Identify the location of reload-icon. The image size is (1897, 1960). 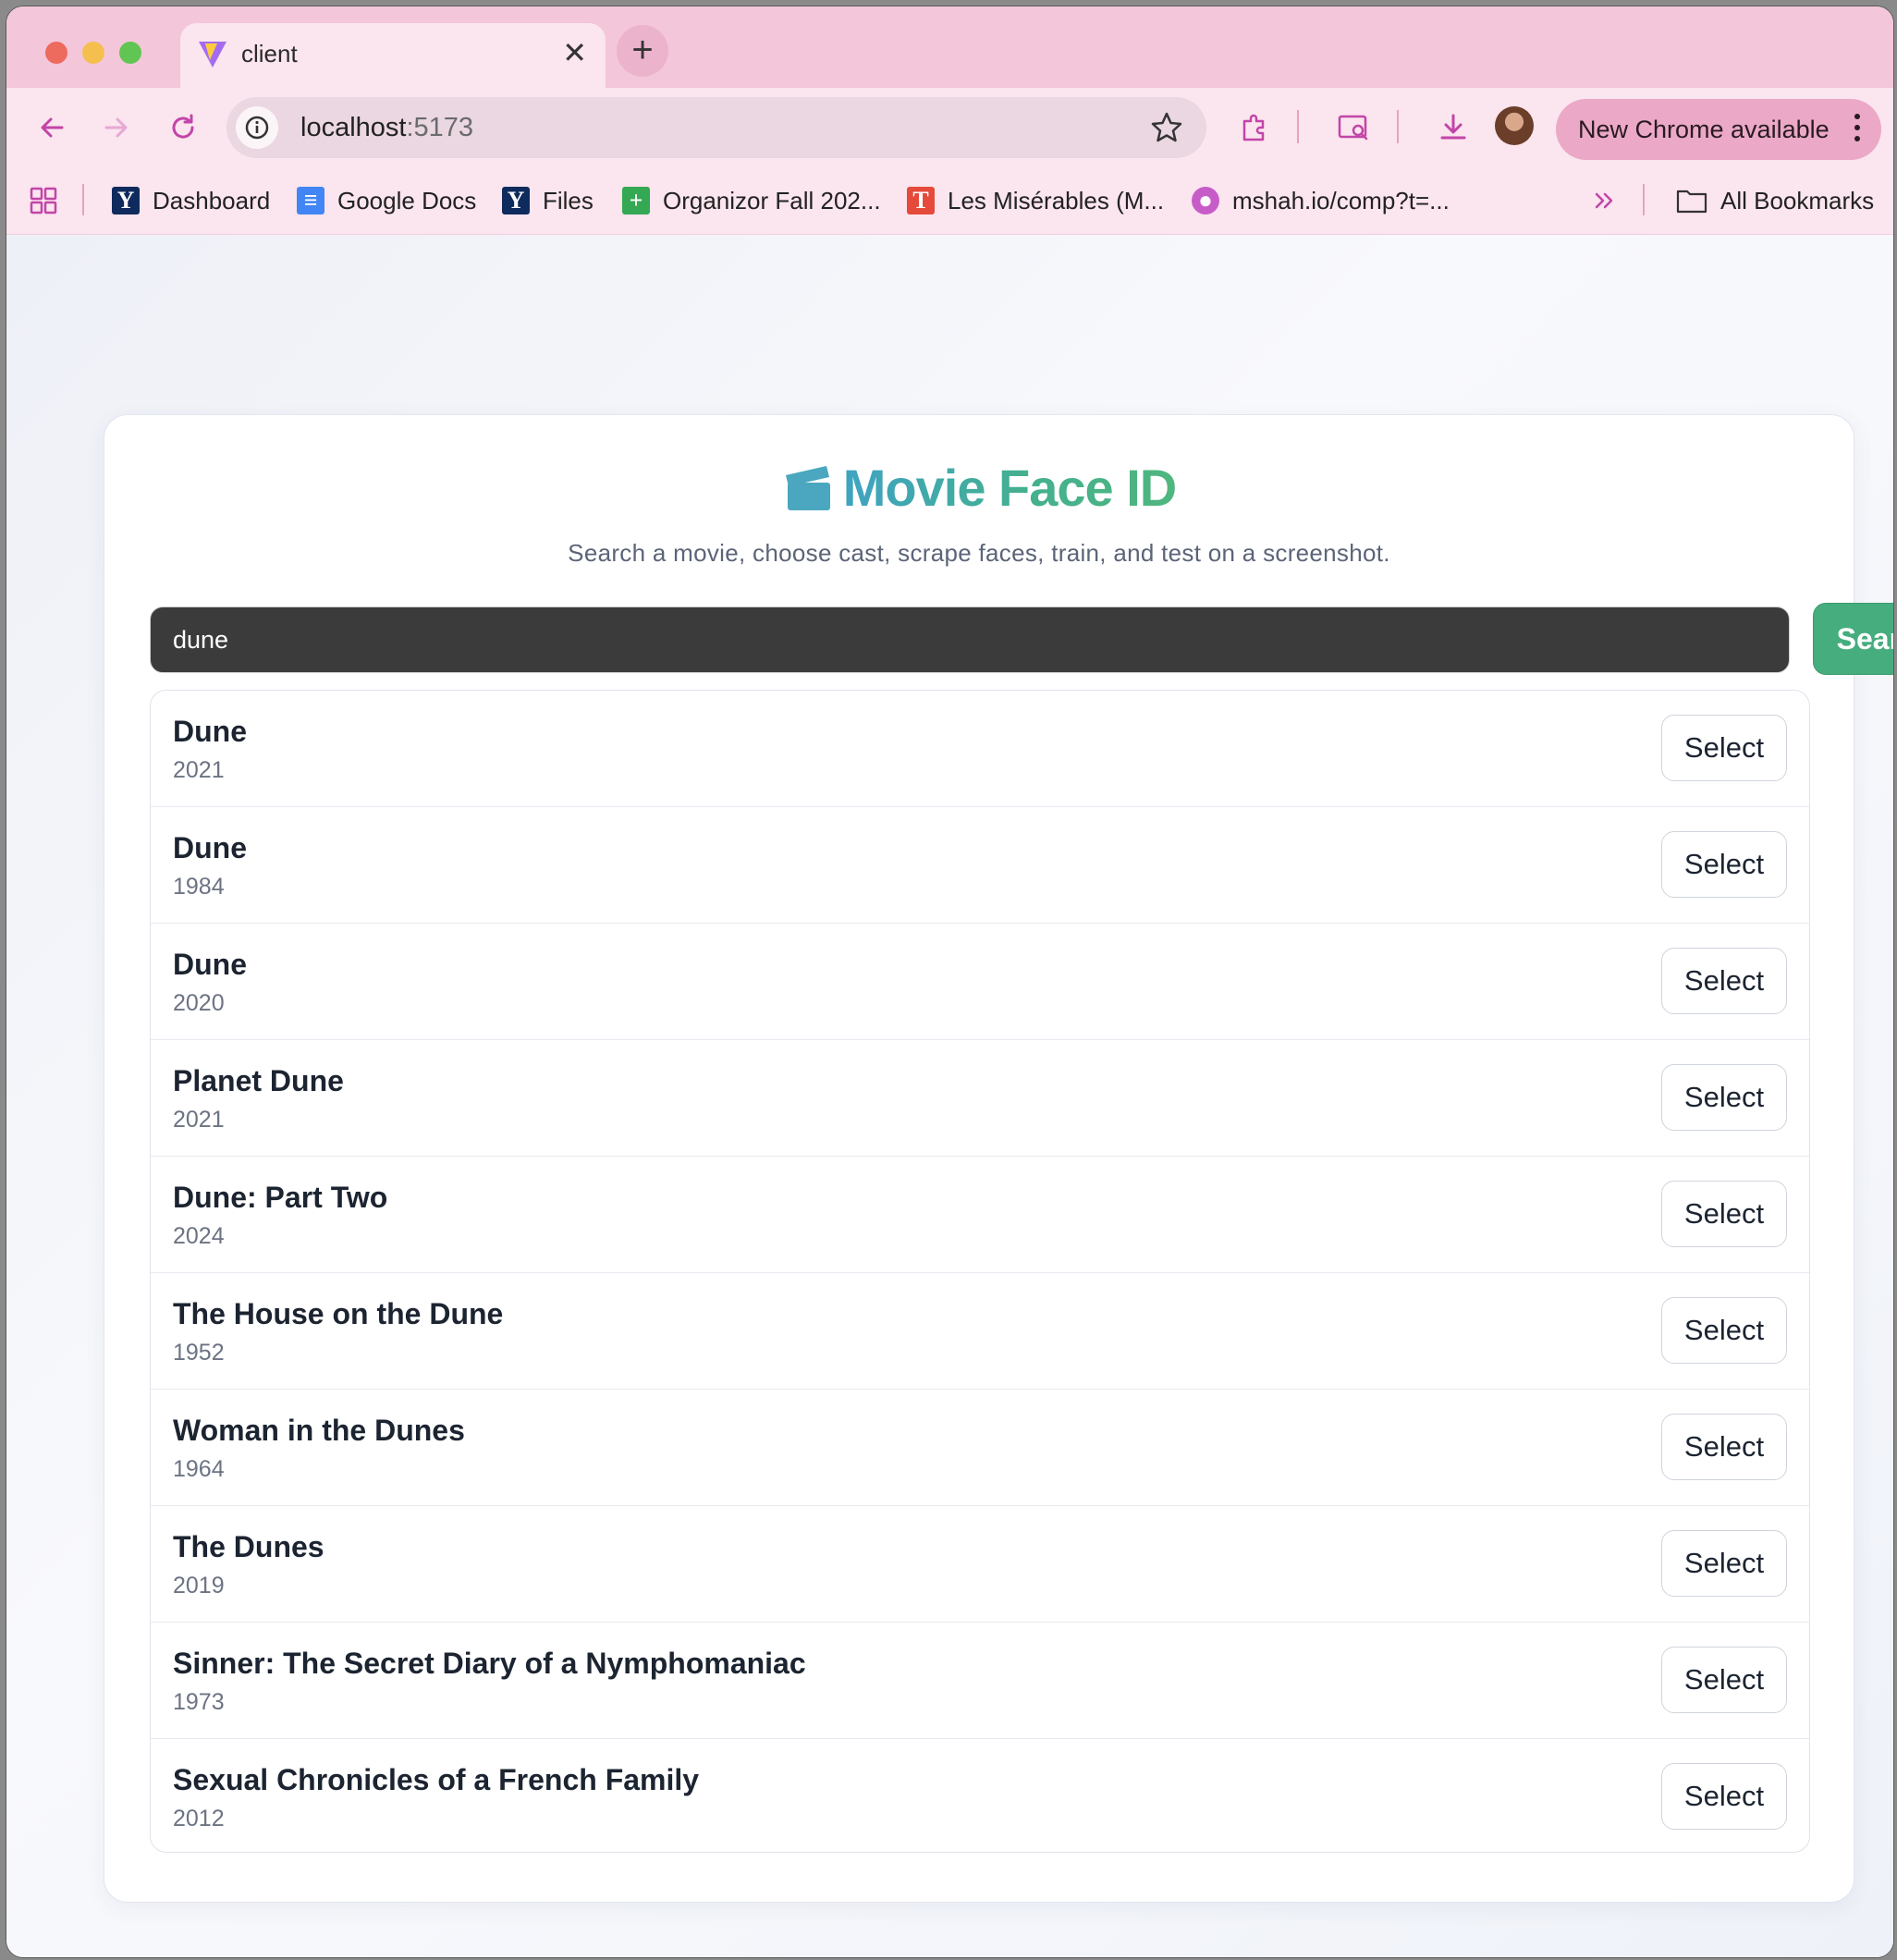
(183, 128).